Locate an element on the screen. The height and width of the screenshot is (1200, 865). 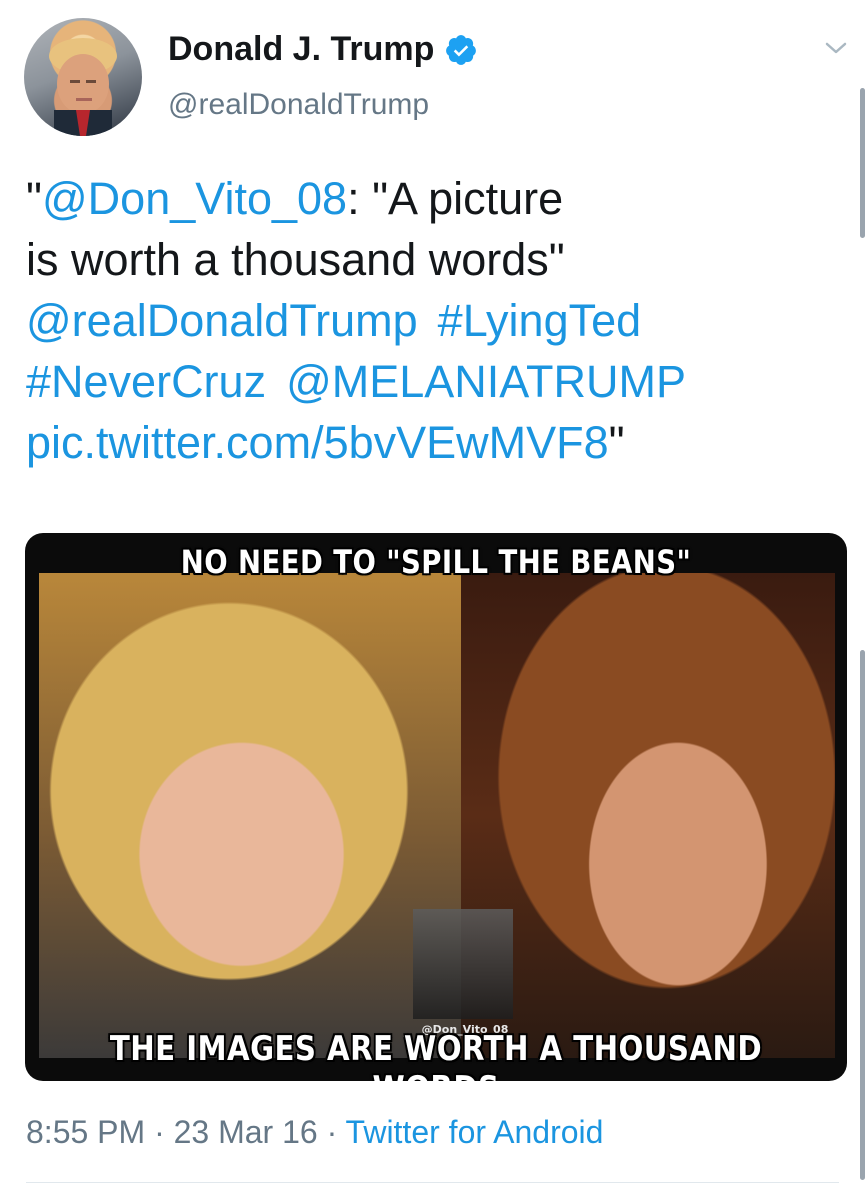
tweet-time: 8:55 PM is located at coordinates (85, 1132).